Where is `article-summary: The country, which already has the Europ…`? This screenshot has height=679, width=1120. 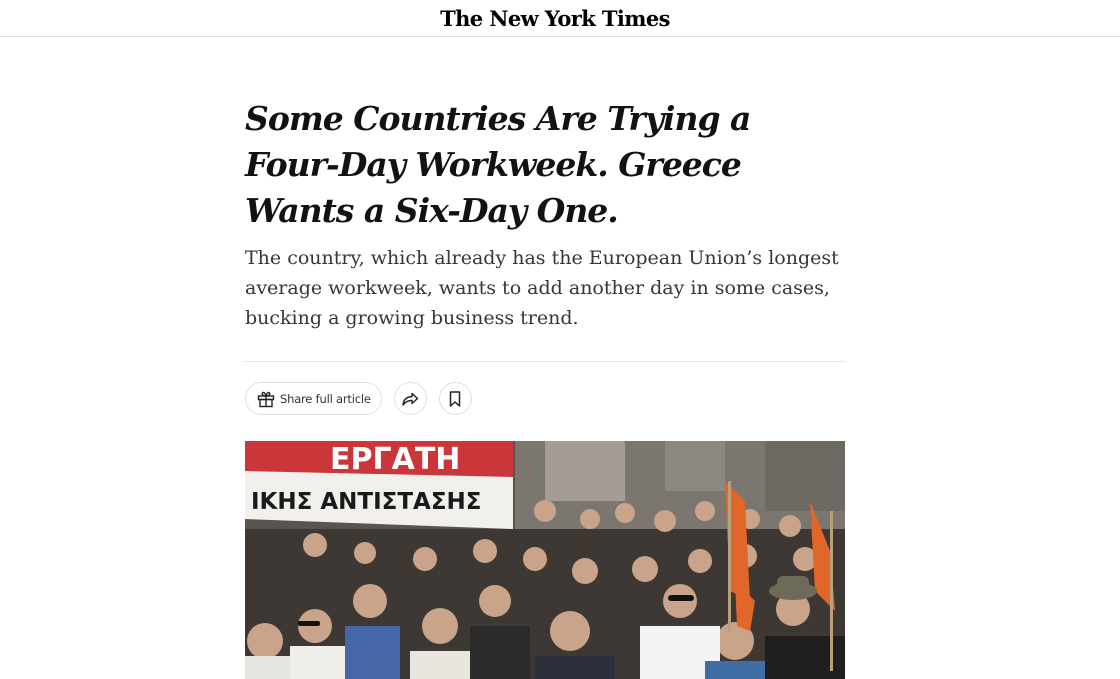 article-summary: The country, which already has the Europ… is located at coordinates (542, 288).